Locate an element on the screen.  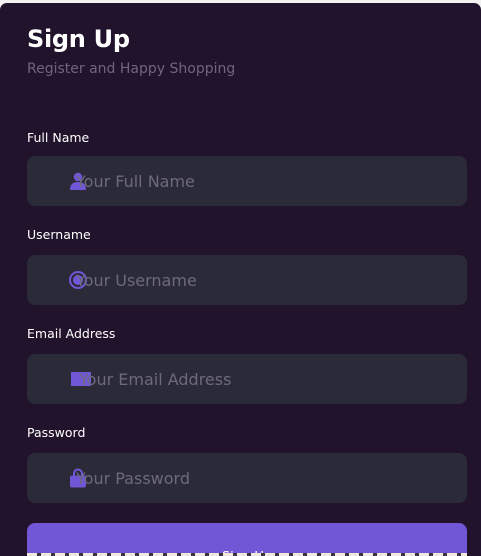
email-label: Email Address is located at coordinates (71, 333).